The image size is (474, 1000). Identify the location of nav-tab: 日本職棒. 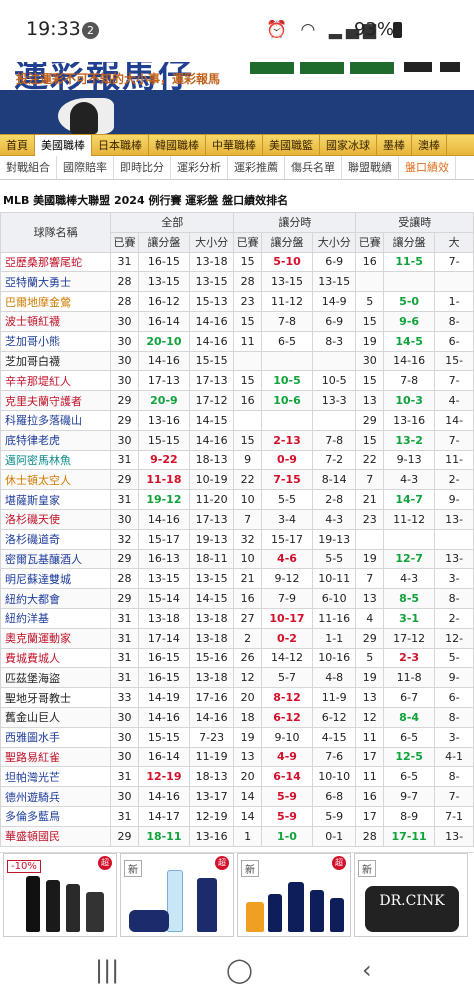
(120, 145).